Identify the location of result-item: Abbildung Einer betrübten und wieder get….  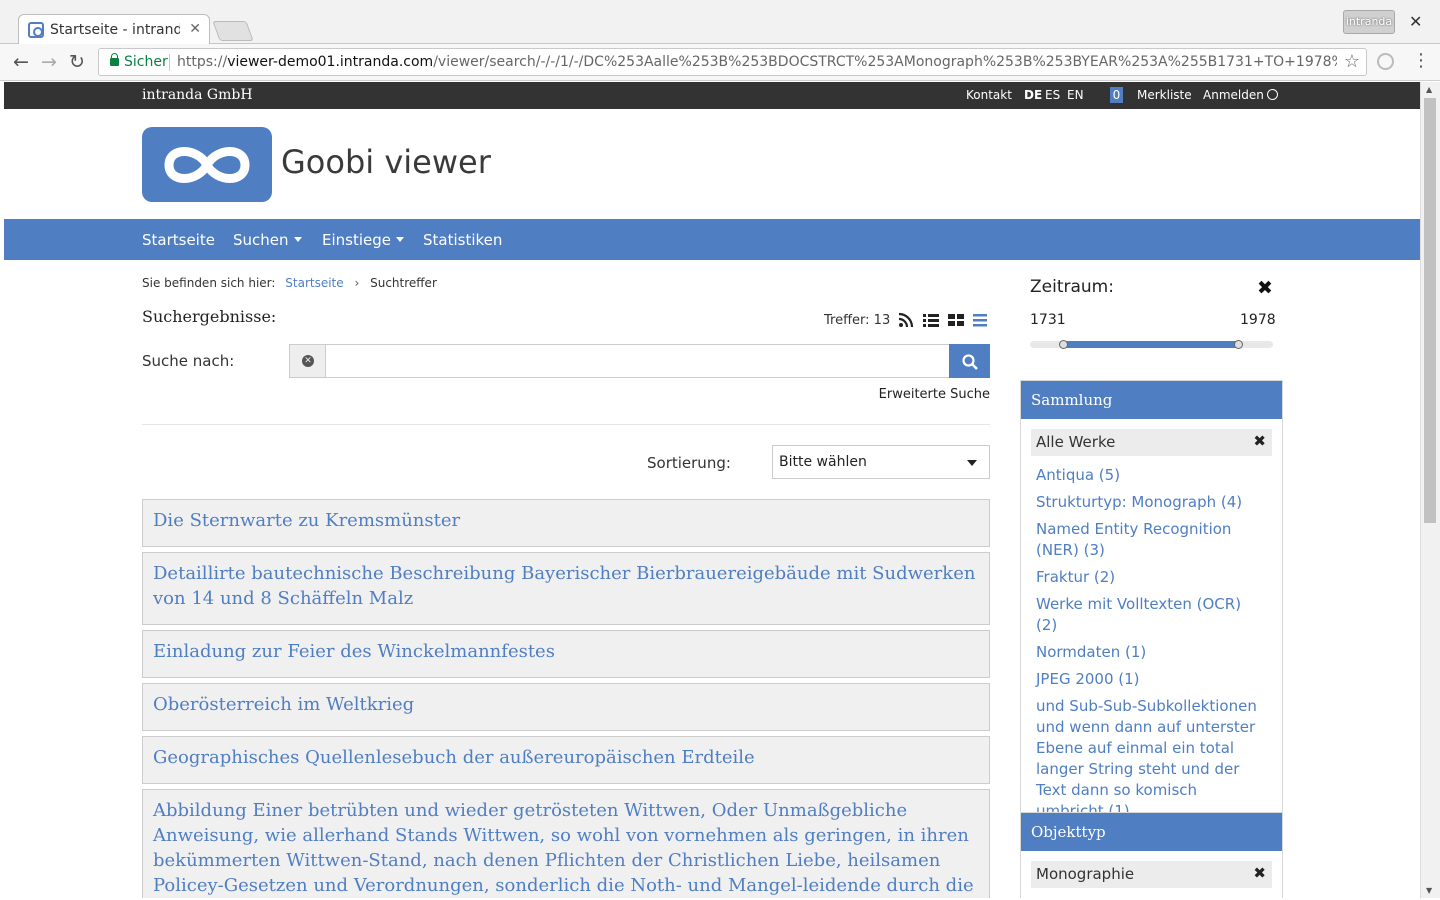
(566, 843).